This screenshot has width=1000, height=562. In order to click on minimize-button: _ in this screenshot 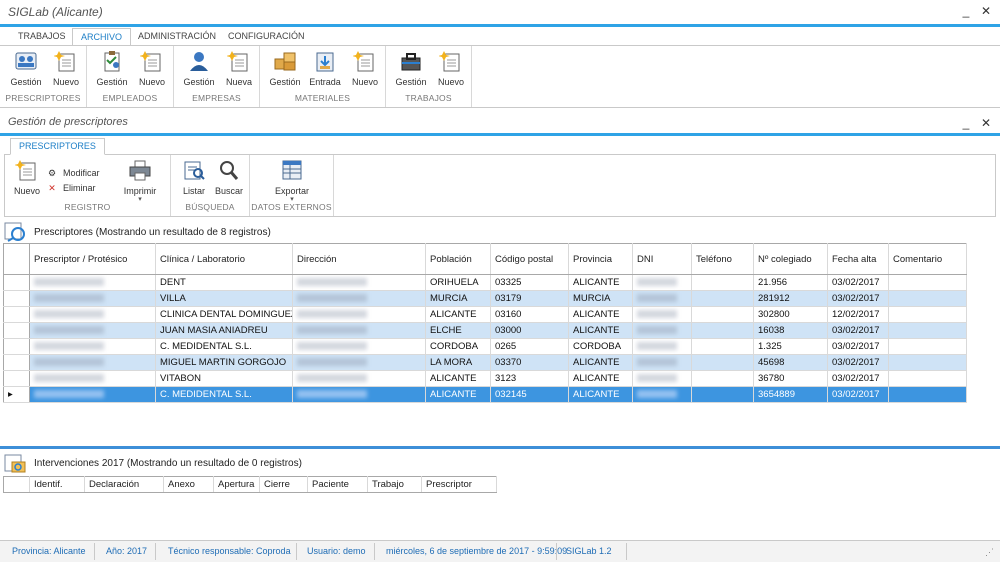, I will do `click(966, 11)`.